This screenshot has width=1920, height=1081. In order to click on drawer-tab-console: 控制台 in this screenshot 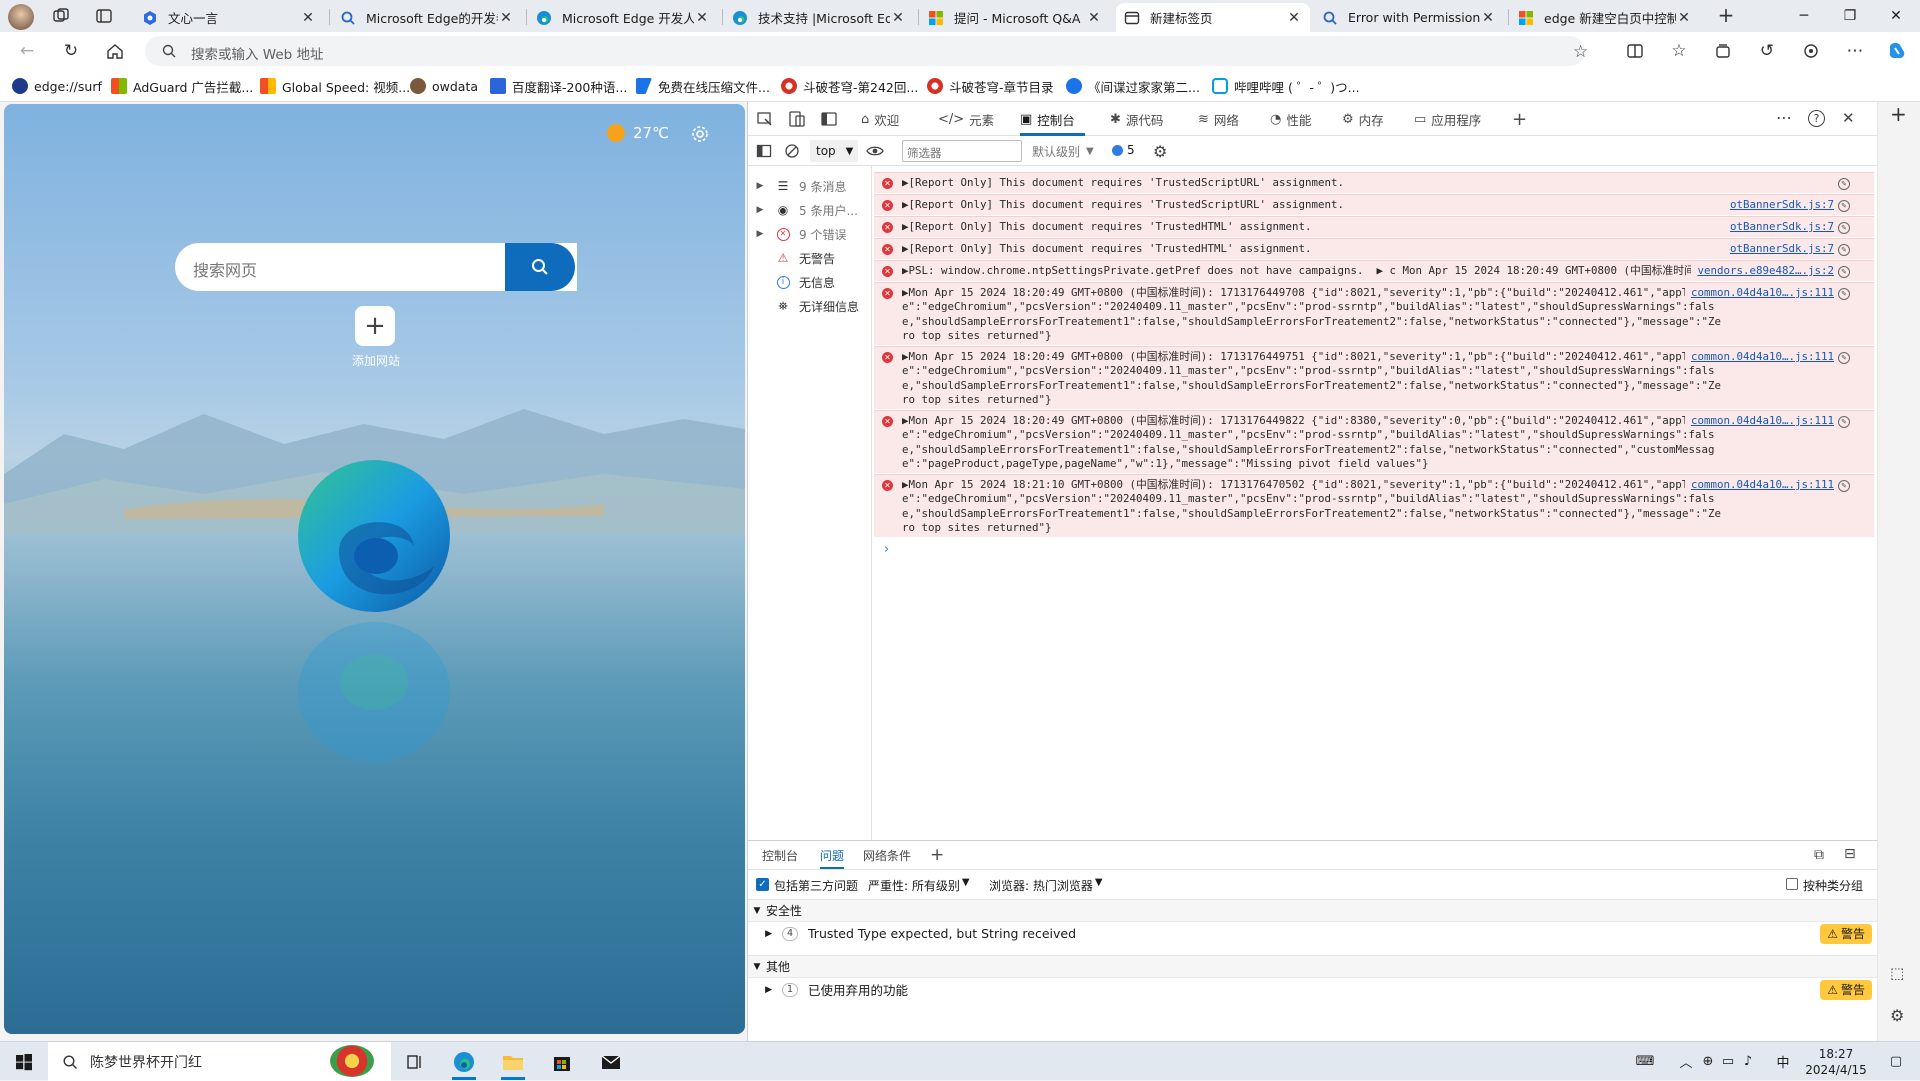, I will do `click(780, 855)`.